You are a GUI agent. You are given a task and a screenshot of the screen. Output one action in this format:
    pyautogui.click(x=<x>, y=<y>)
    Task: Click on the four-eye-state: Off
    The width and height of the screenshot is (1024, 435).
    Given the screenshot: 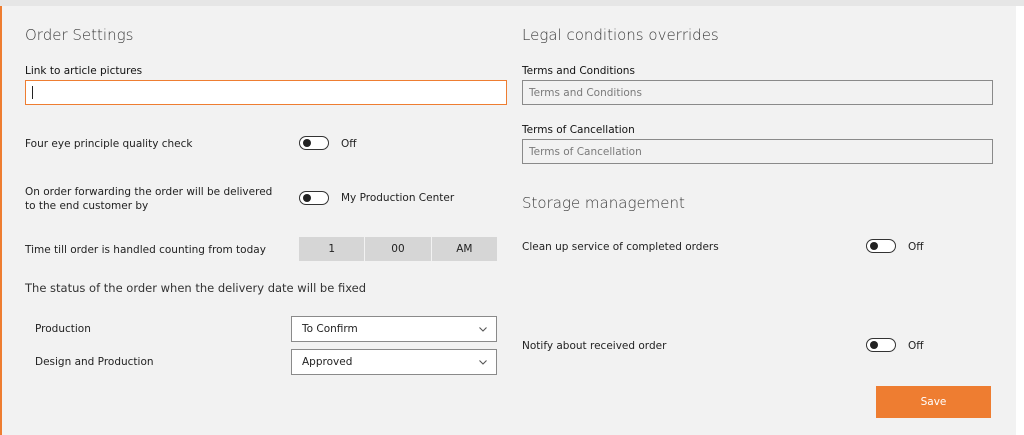 What is the action you would take?
    pyautogui.click(x=349, y=144)
    